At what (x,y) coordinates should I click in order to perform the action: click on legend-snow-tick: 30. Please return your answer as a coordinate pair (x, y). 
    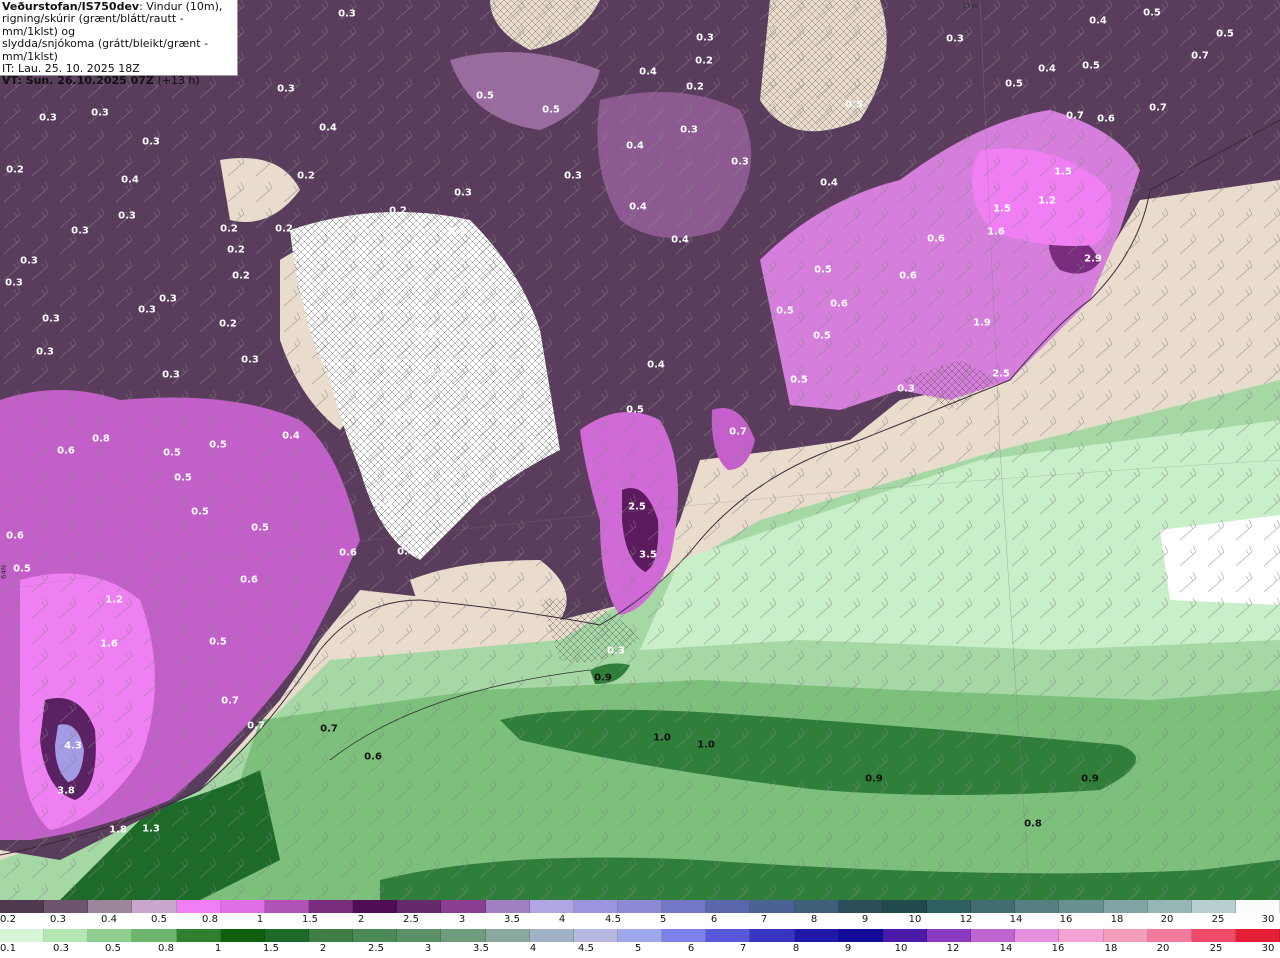
    Looking at the image, I should click on (1268, 919).